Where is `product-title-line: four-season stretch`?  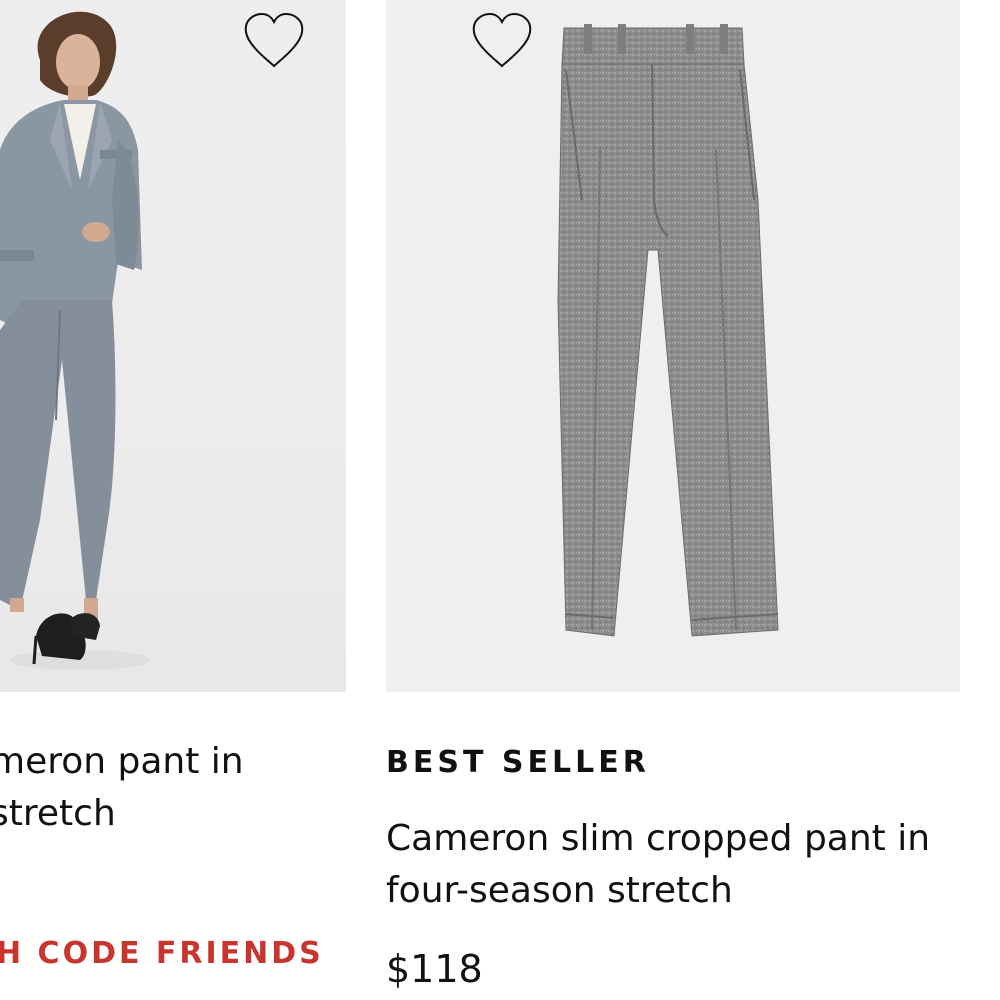
product-title-line: four-season stretch is located at coordinates (559, 890).